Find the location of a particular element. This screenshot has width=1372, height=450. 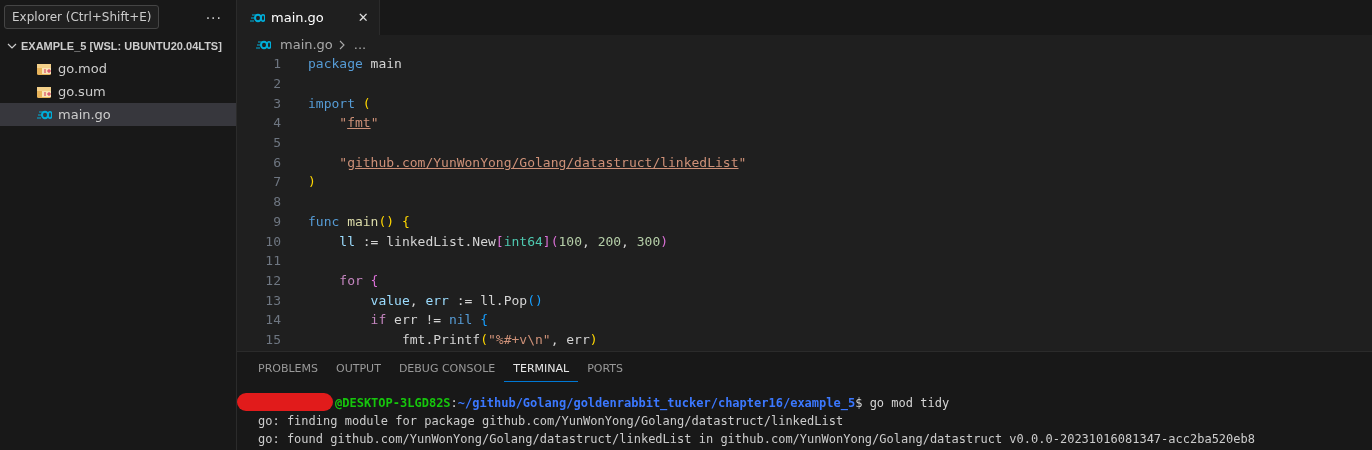

close-button: ✕ is located at coordinates (363, 17).